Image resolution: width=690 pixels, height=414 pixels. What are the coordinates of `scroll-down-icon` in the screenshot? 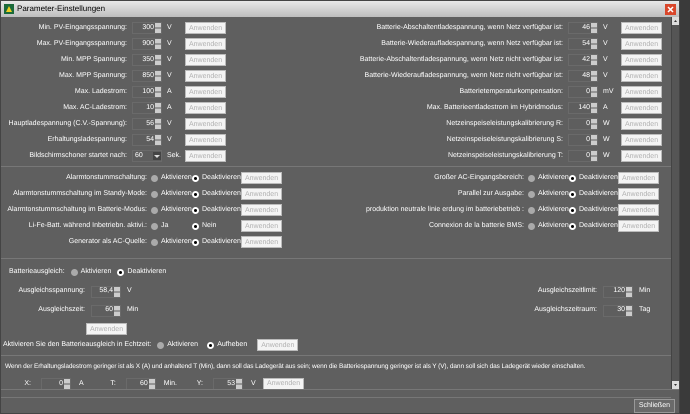 It's located at (675, 385).